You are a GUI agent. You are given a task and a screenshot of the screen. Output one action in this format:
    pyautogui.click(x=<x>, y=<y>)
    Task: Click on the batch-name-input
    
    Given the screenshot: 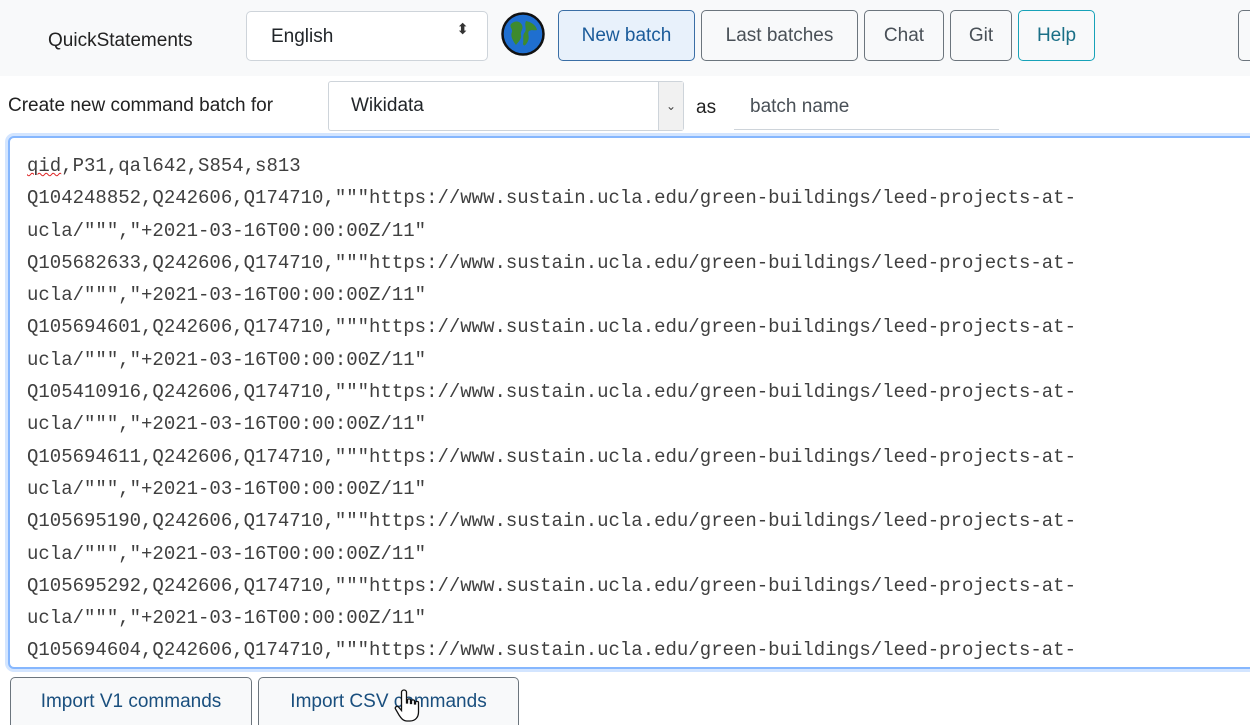 What is the action you would take?
    pyautogui.click(x=866, y=107)
    